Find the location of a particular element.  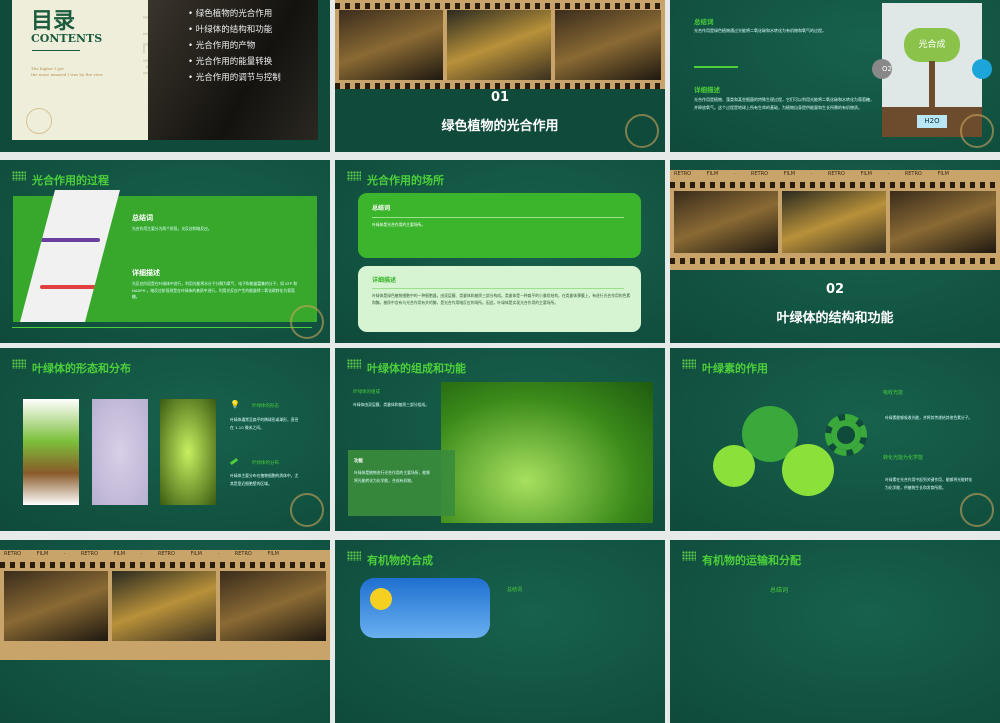

tree-trunk is located at coordinates (932, 84).